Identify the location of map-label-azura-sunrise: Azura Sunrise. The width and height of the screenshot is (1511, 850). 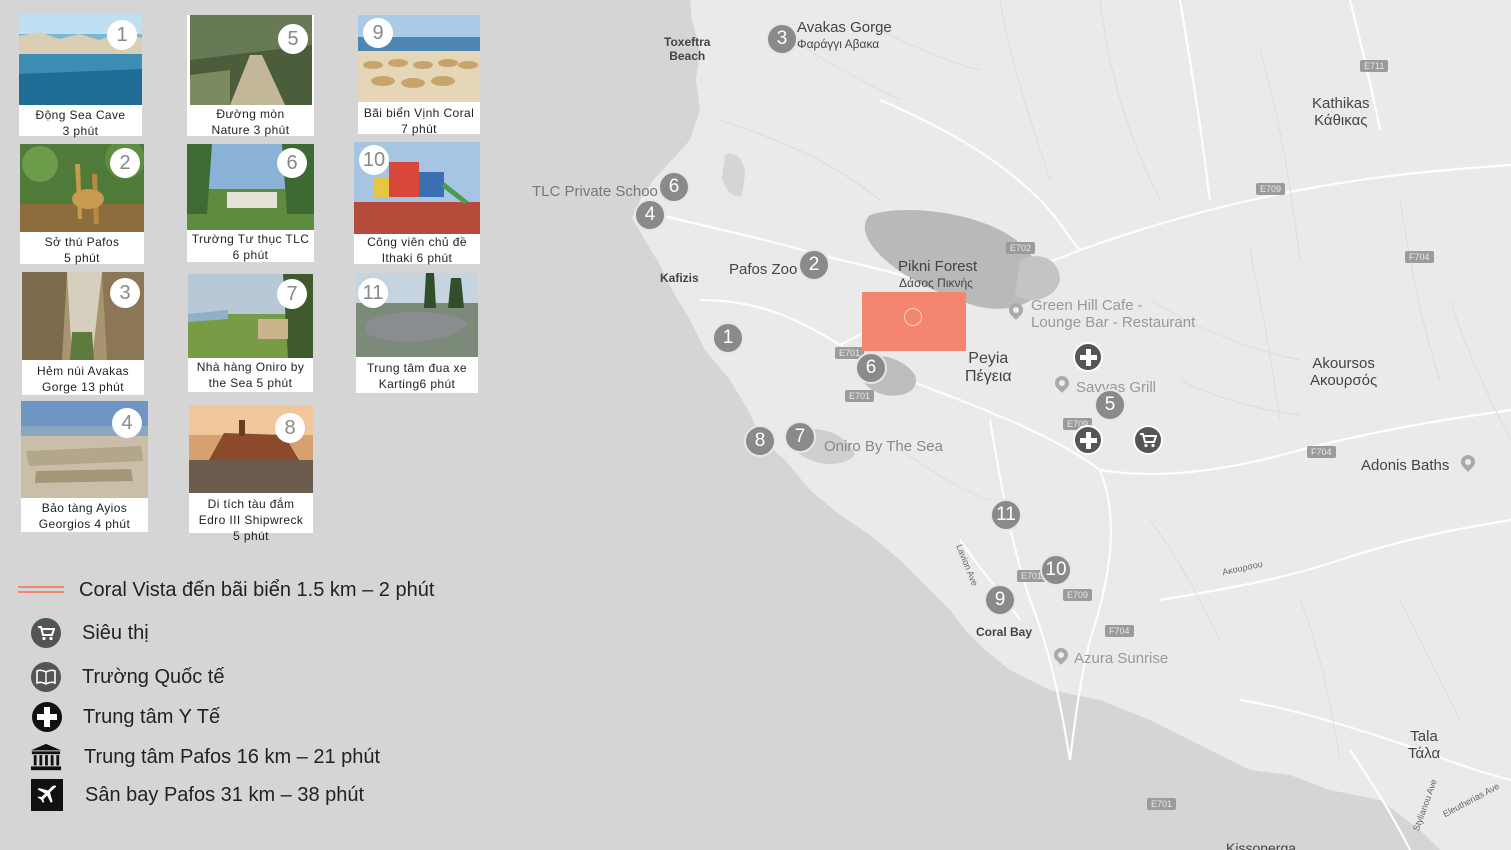
(1121, 658).